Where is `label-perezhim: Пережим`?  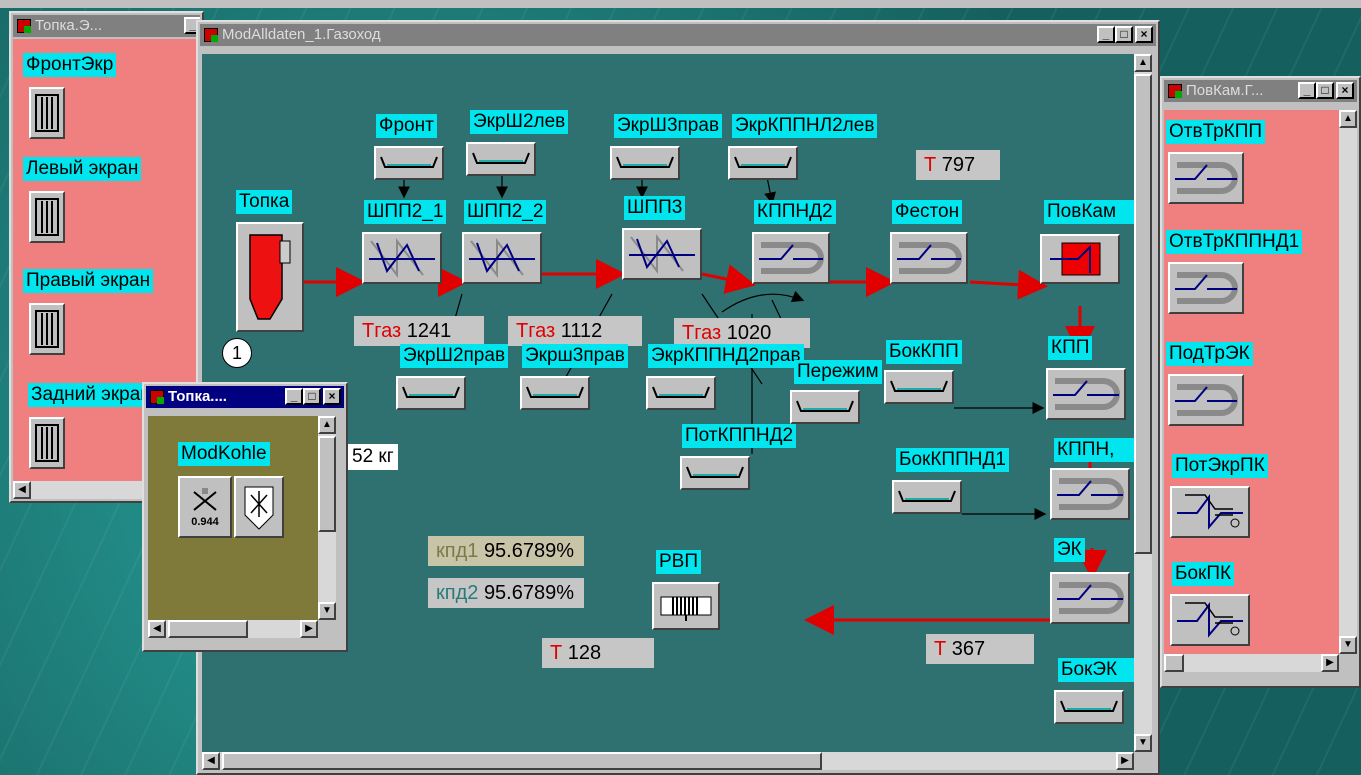
label-perezhim: Пережим is located at coordinates (838, 372).